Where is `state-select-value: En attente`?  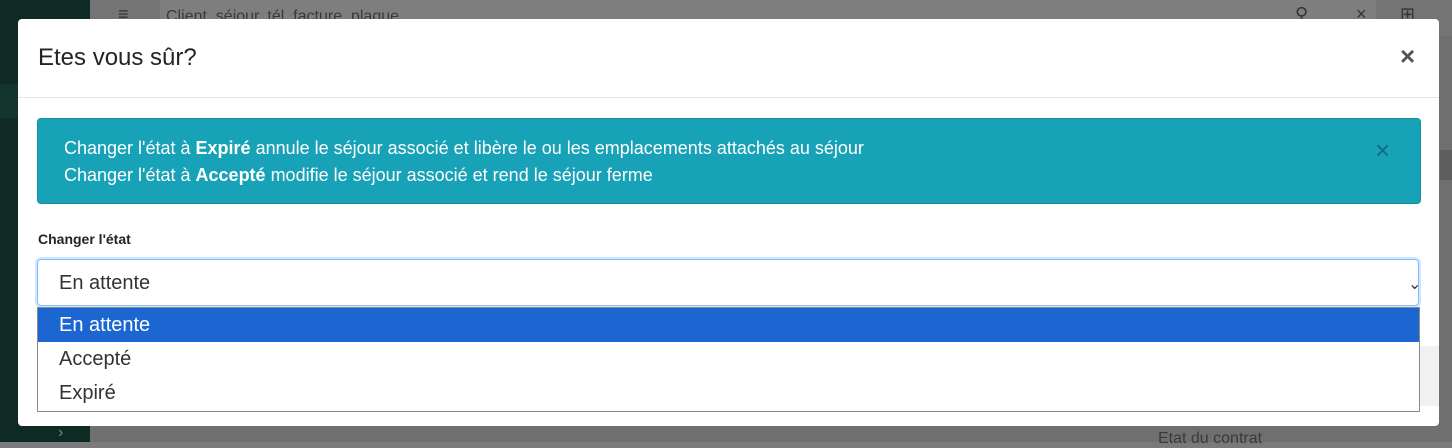 state-select-value: En attente is located at coordinates (105, 283).